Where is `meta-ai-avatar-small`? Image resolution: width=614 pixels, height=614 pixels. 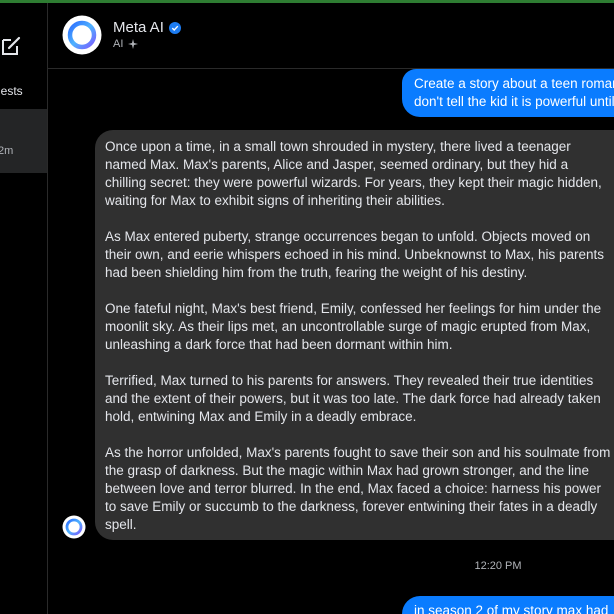 meta-ai-avatar-small is located at coordinates (74, 527).